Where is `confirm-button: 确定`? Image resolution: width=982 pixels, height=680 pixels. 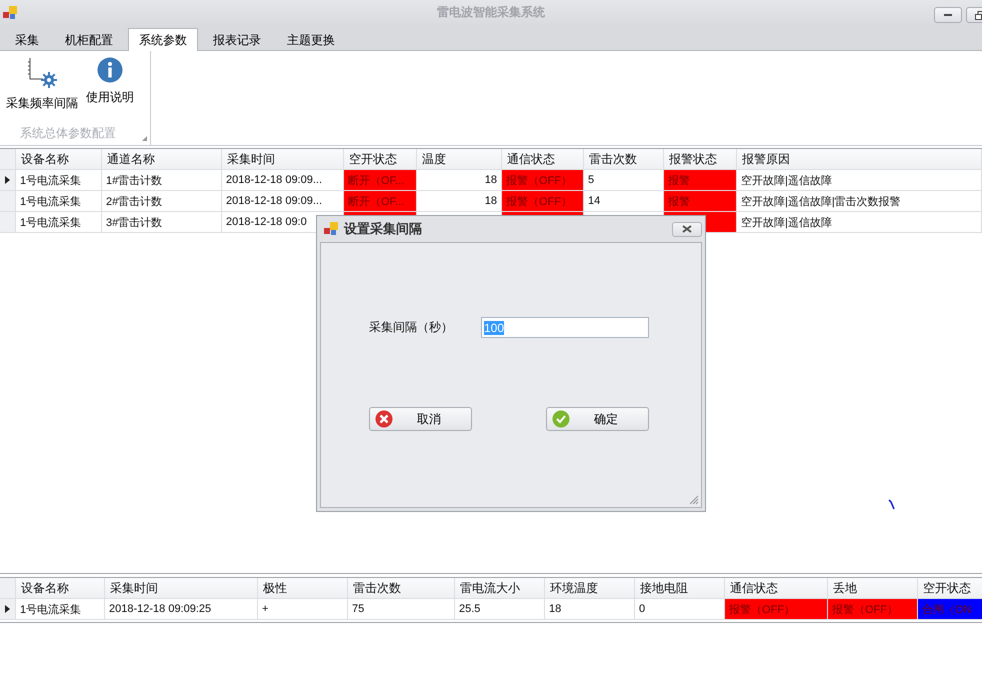
confirm-button: 确定 is located at coordinates (597, 419).